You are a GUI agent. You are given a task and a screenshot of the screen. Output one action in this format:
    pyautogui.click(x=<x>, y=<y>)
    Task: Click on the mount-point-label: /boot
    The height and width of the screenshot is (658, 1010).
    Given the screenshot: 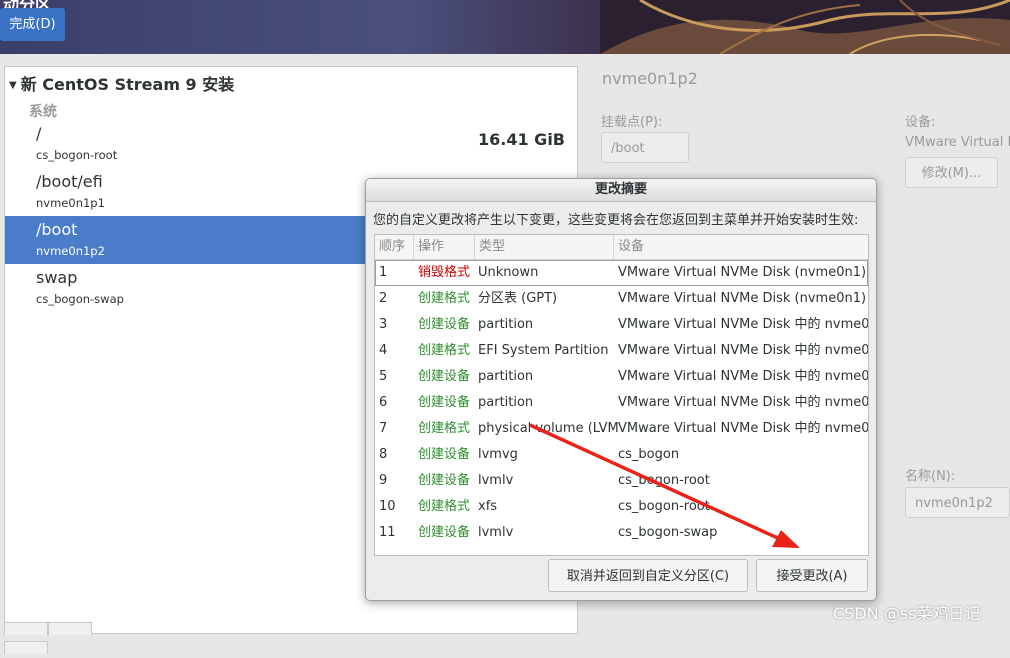 What is the action you would take?
    pyautogui.click(x=57, y=229)
    